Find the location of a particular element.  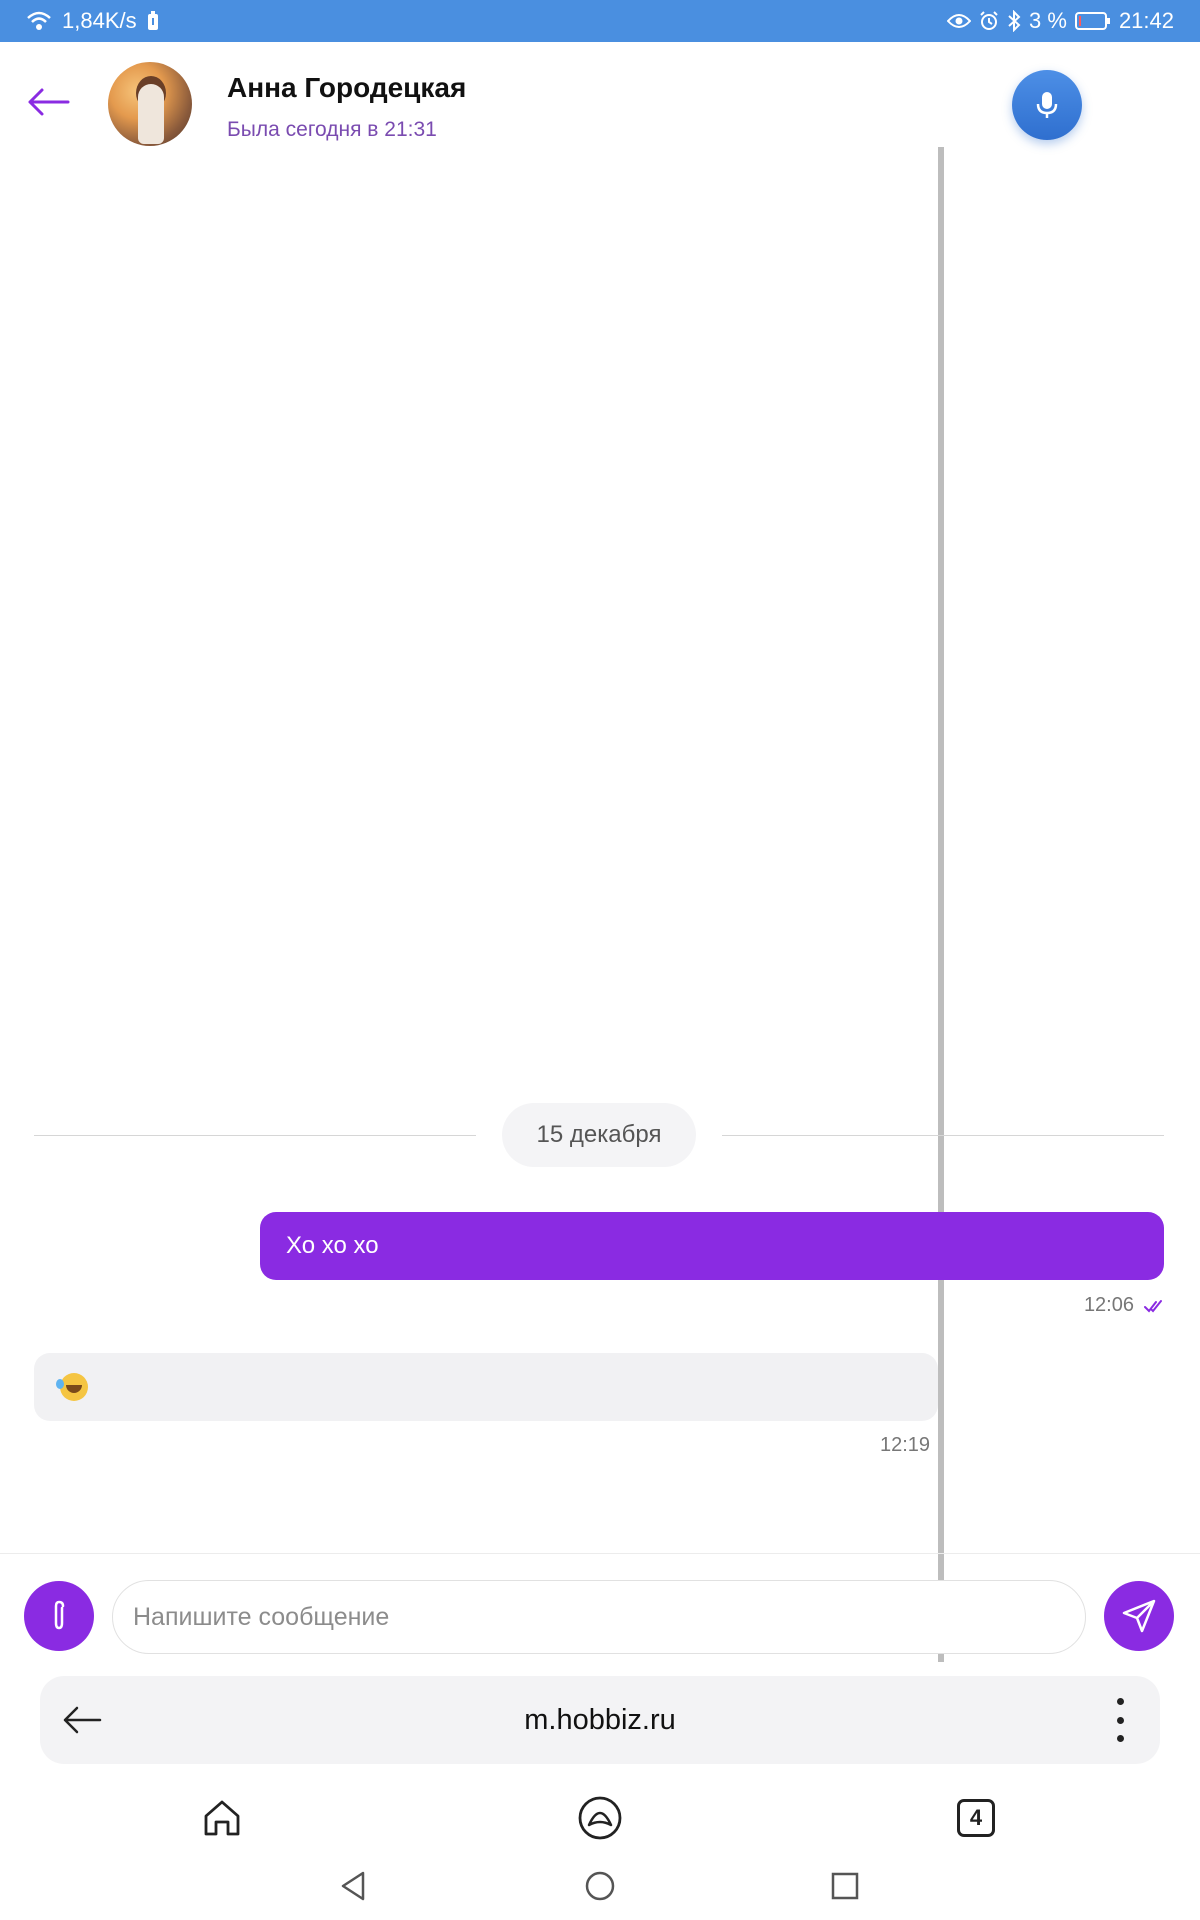

status-bar: 1,84K/s 3 % 21:42 is located at coordinates (600, 21).